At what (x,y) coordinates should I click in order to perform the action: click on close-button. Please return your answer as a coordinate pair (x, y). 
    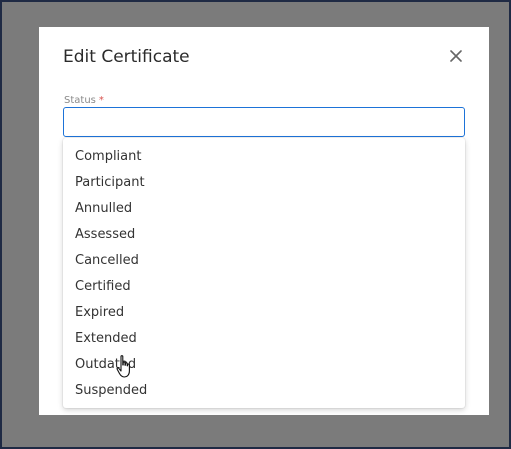
    Looking at the image, I should click on (456, 56).